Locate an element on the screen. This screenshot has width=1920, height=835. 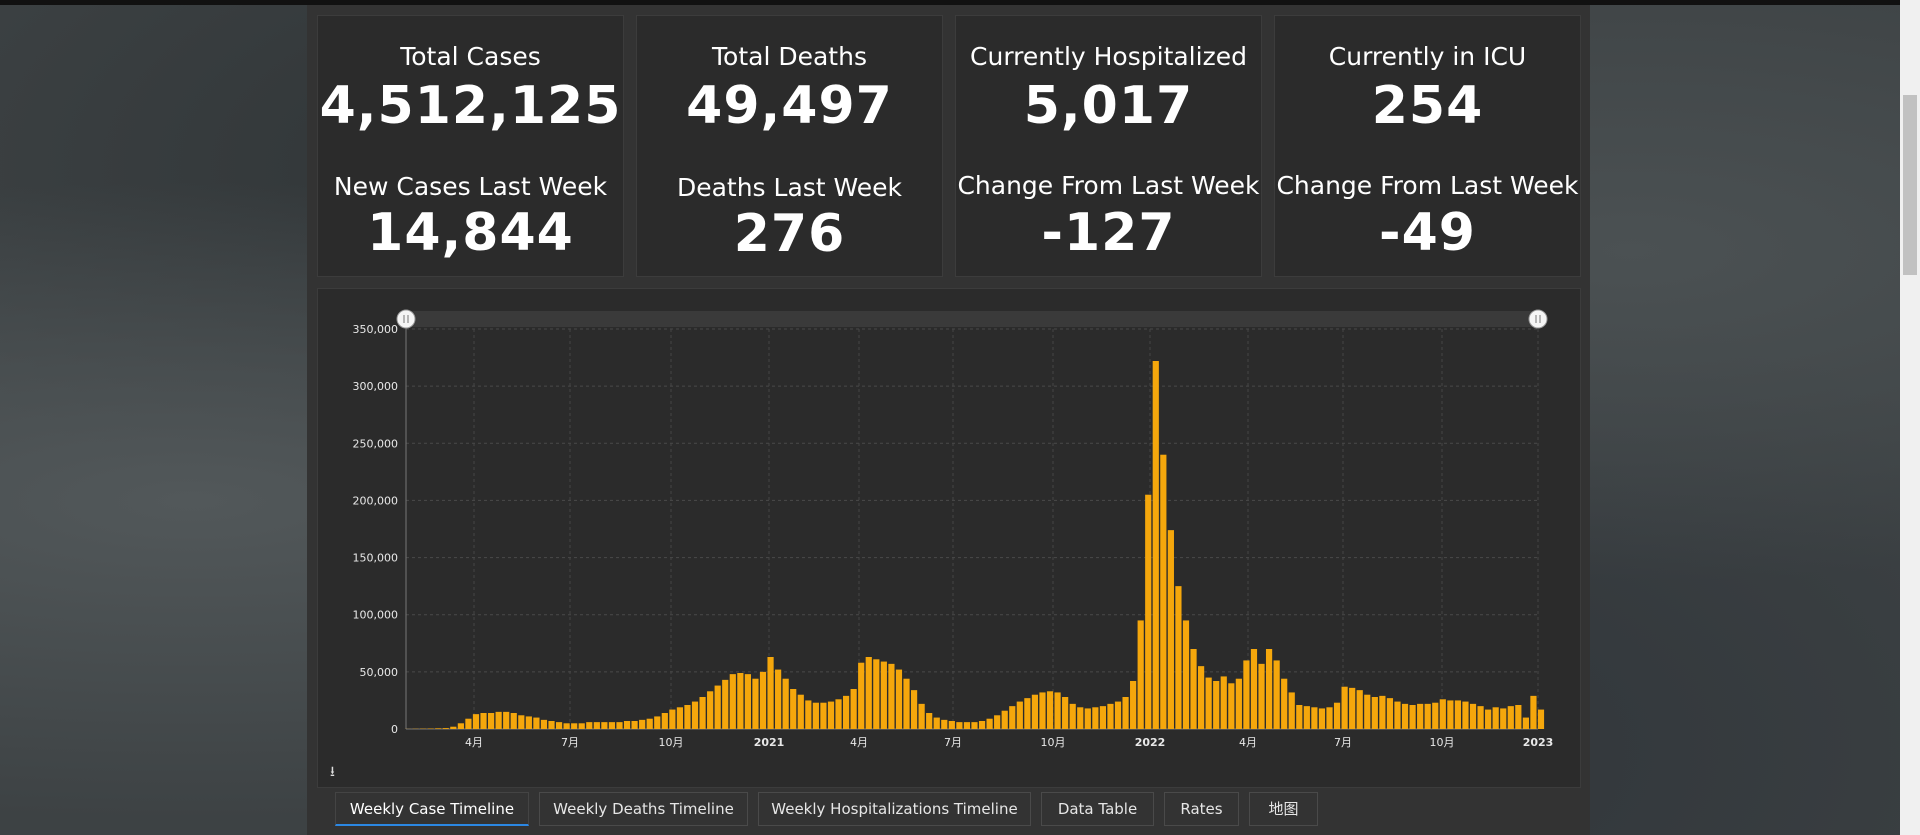
tab-data-table: Data Table is located at coordinates (1097, 809).